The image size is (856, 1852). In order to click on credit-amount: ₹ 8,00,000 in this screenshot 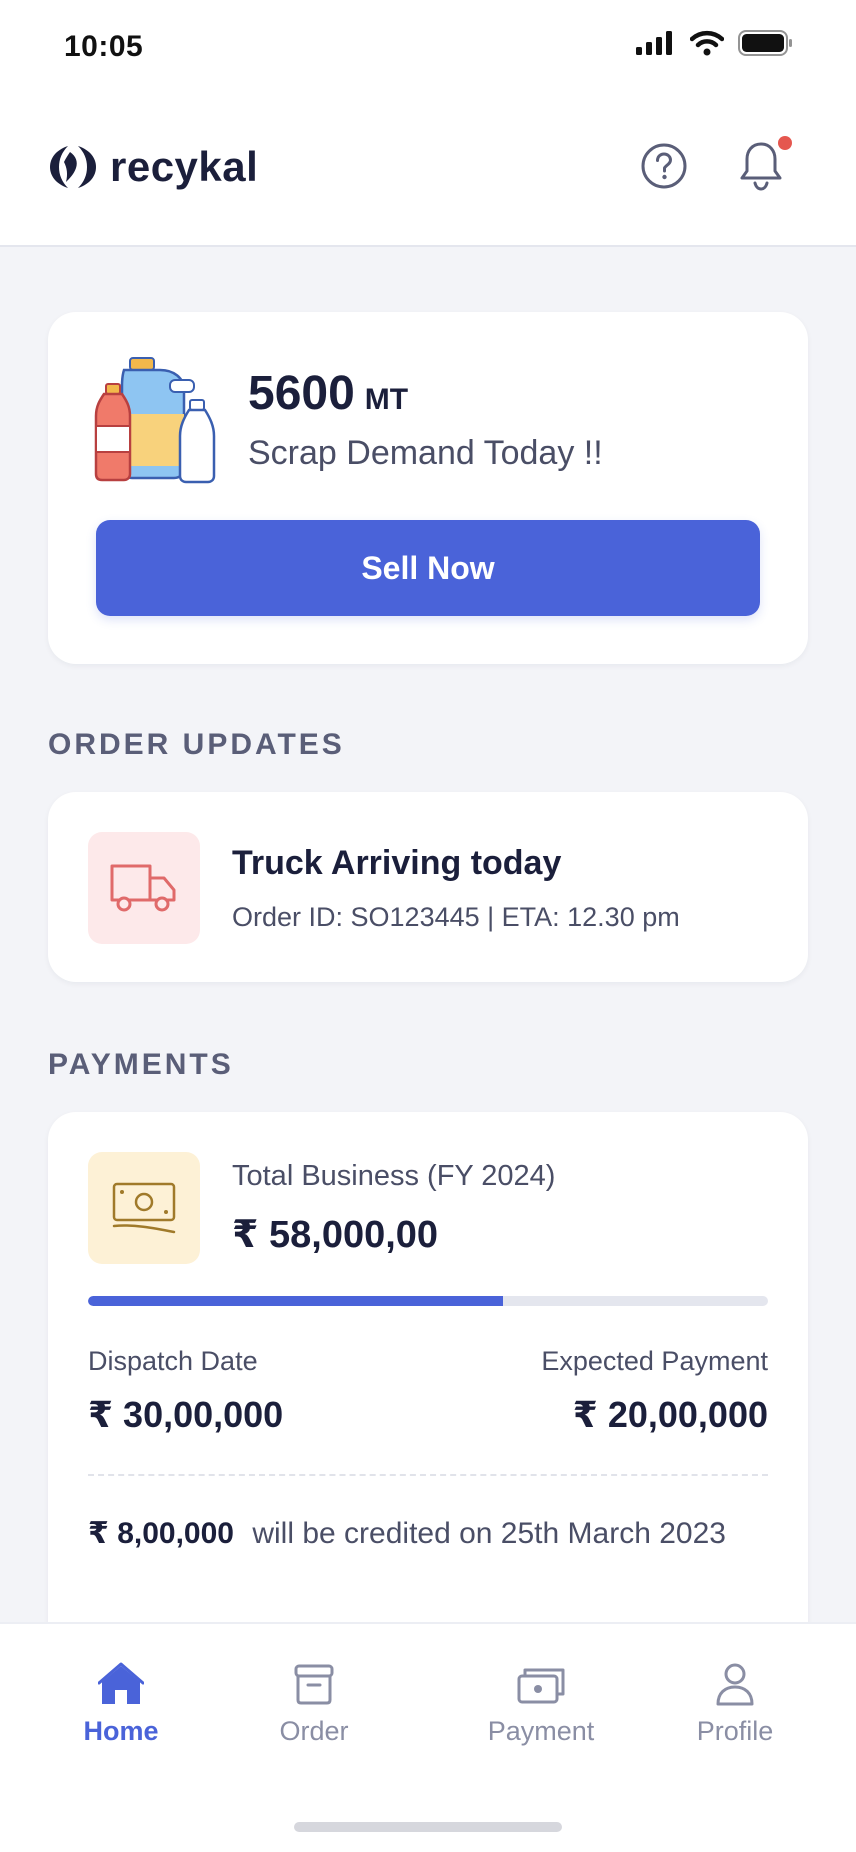, I will do `click(161, 1533)`.